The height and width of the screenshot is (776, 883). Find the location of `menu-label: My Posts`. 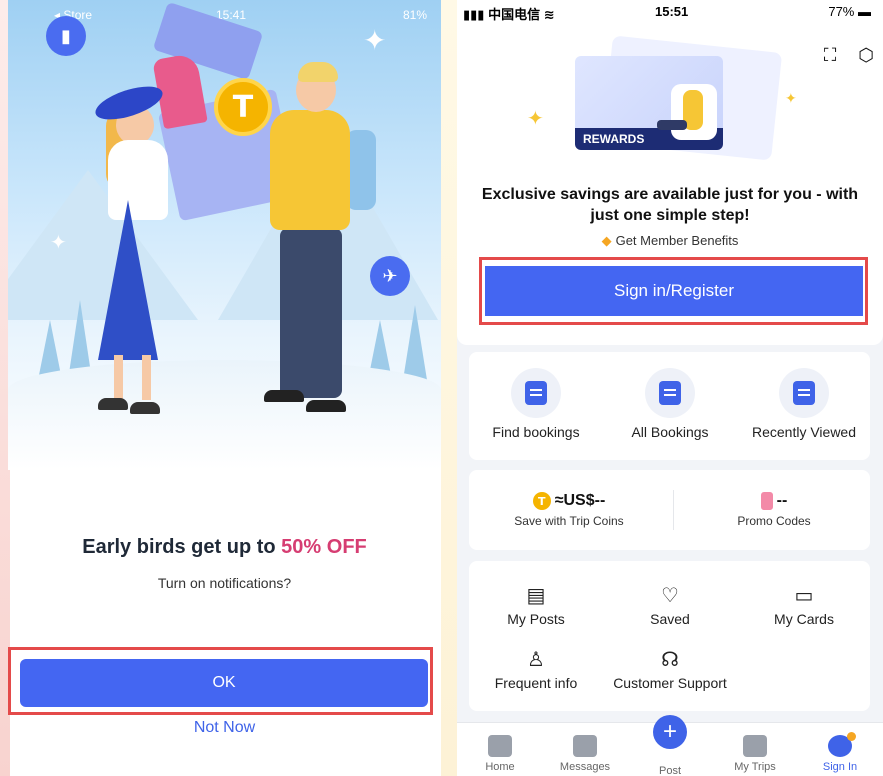

menu-label: My Posts is located at coordinates (536, 619).